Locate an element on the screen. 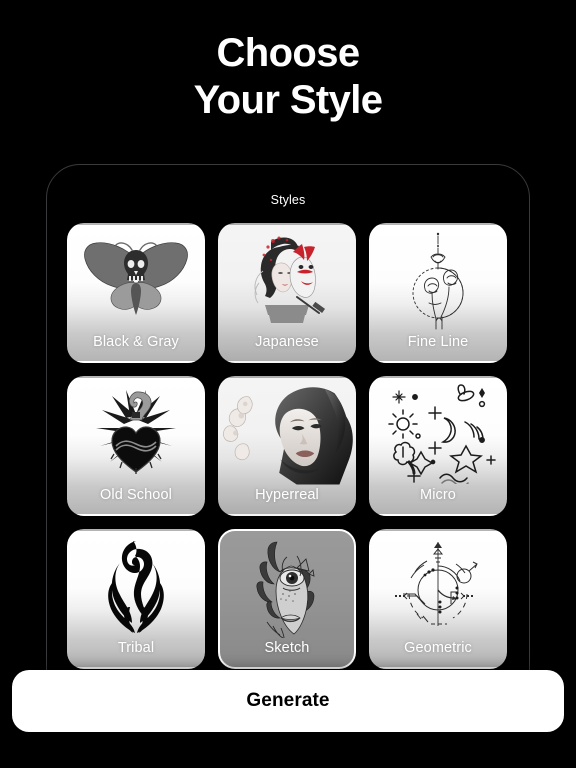  geometric-orbit-icon is located at coordinates (438, 587).